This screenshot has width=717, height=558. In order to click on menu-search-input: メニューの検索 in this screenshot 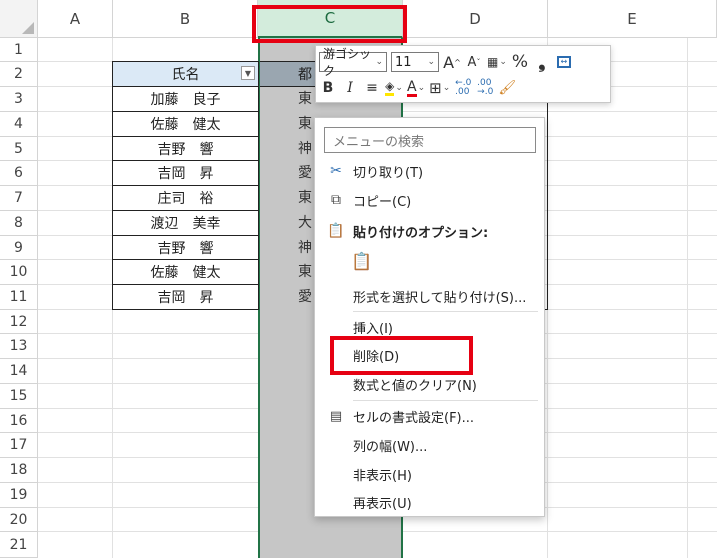, I will do `click(430, 140)`.